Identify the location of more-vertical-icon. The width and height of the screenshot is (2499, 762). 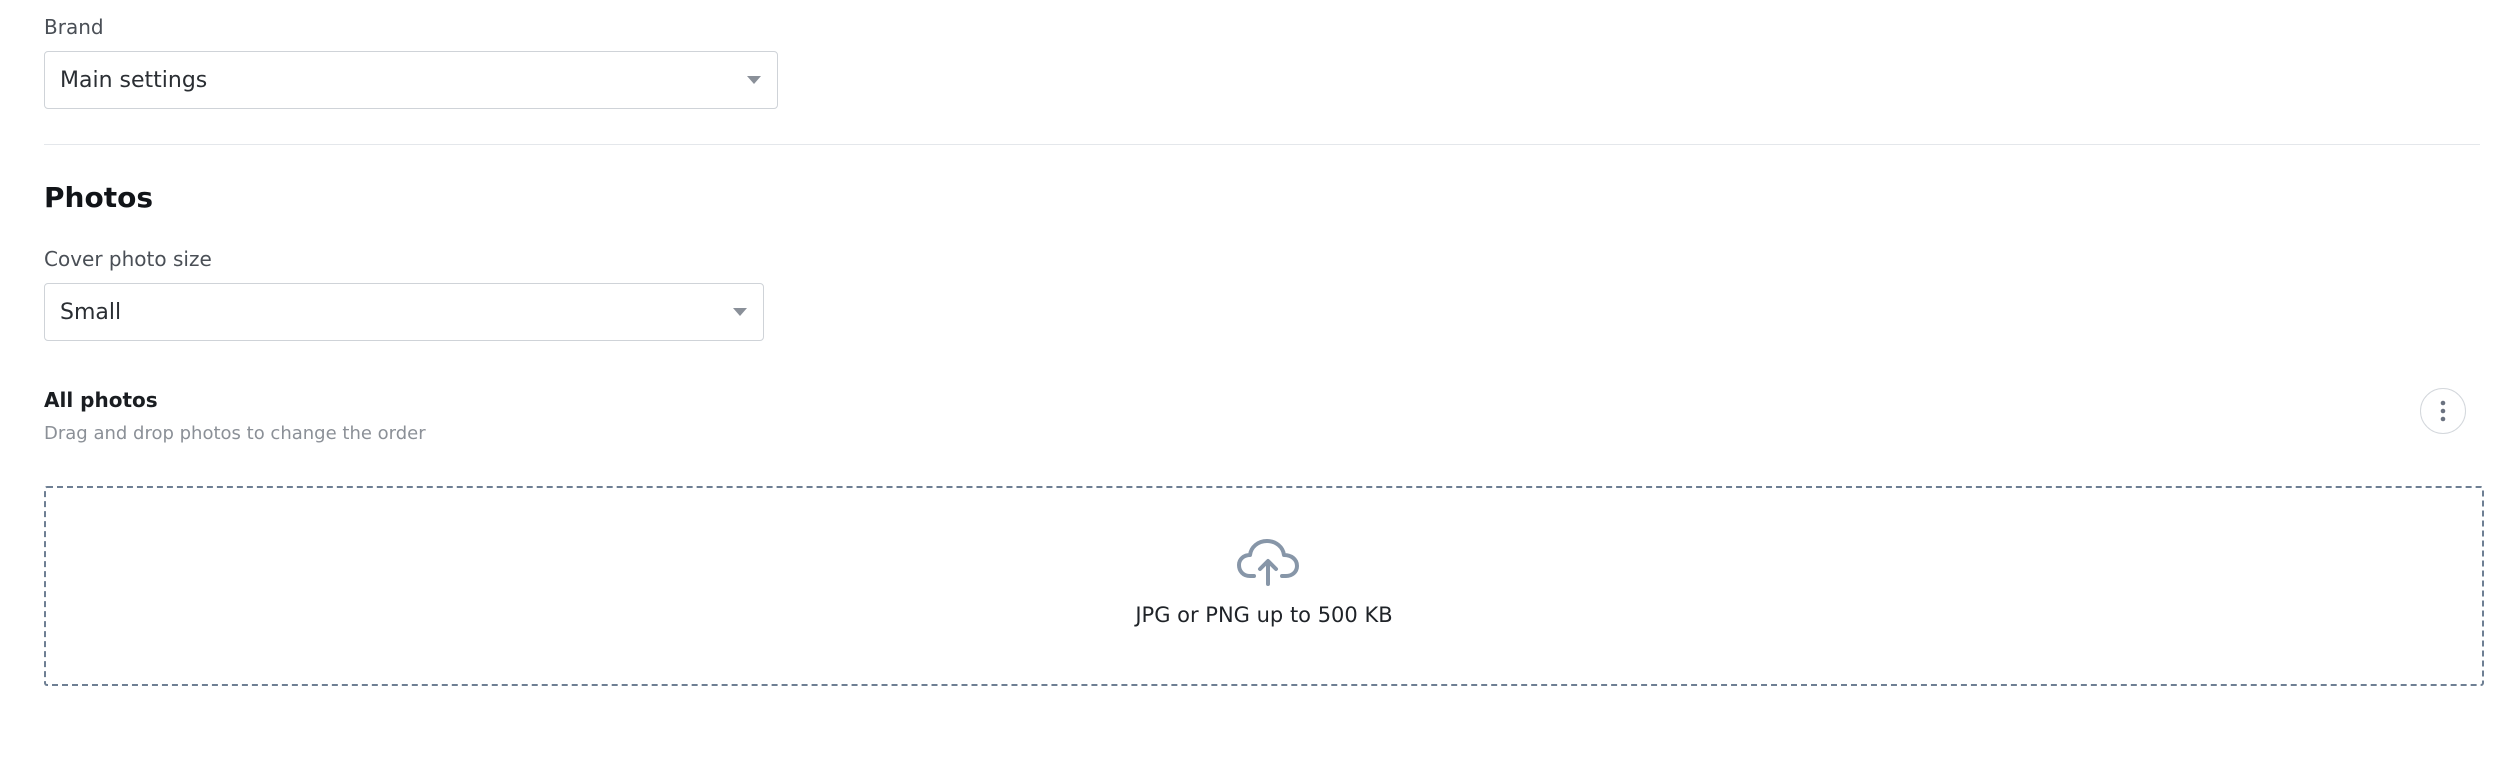
(2443, 411).